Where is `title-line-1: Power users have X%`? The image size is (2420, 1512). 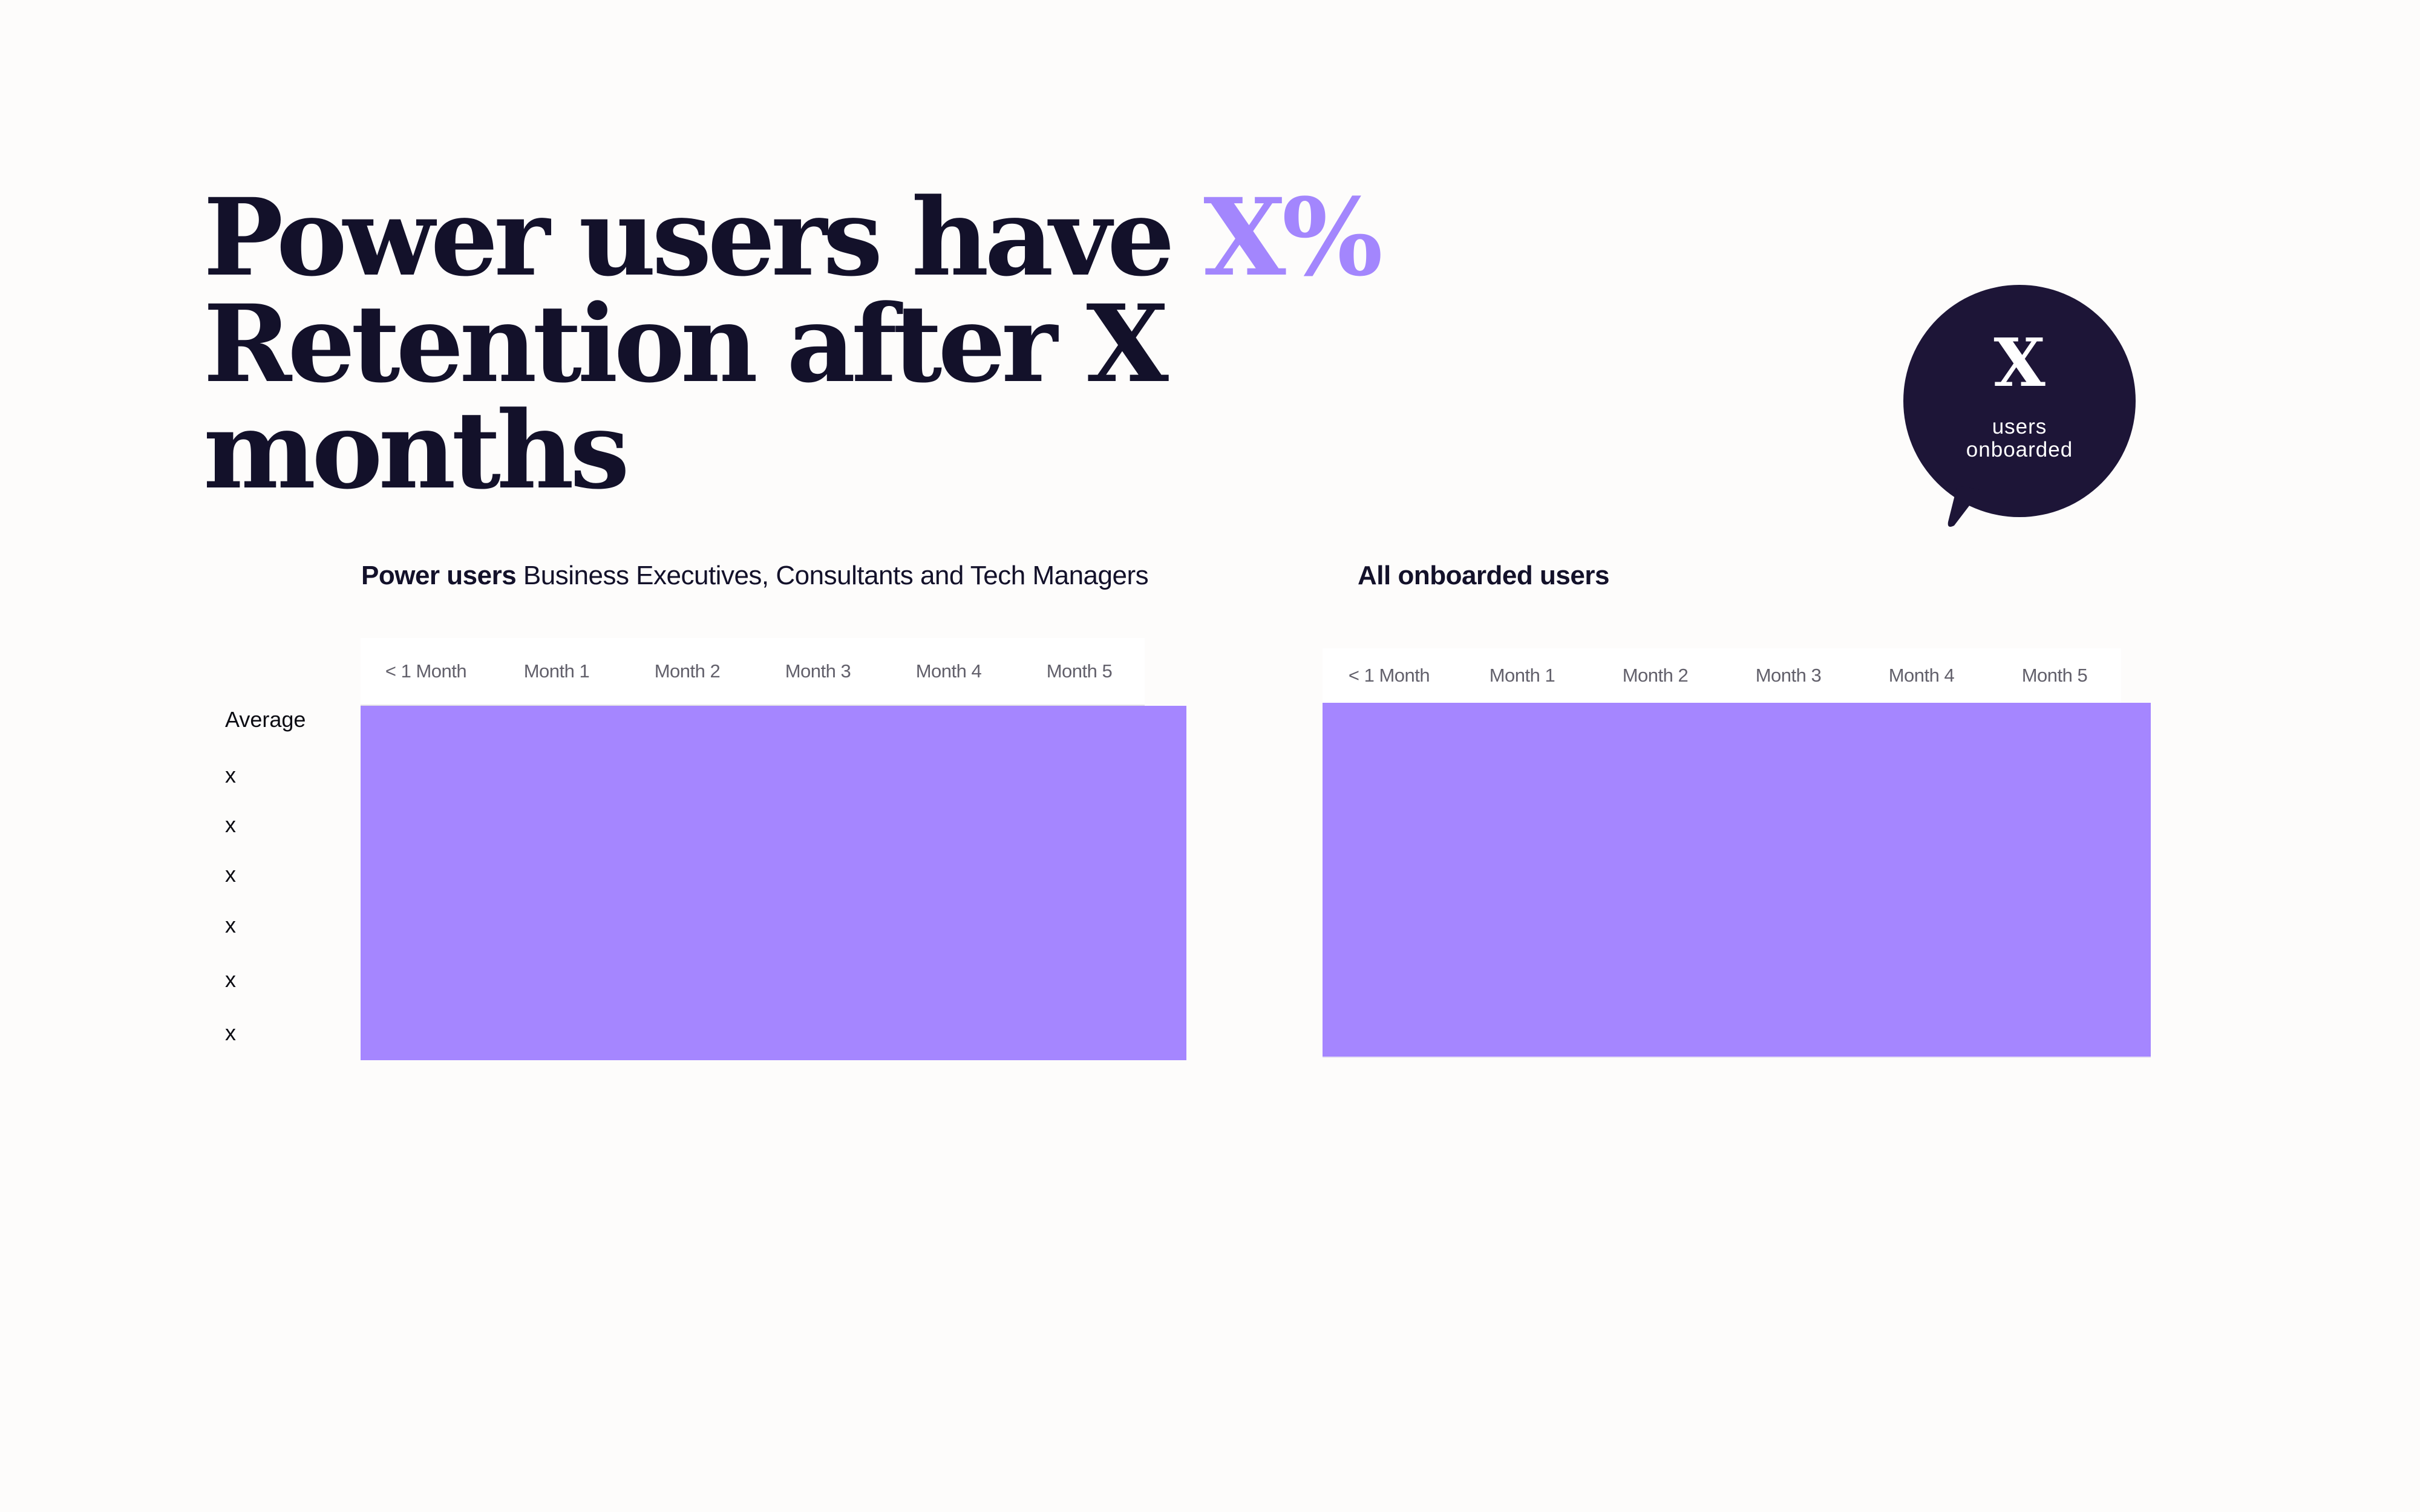 title-line-1: Power users have X% is located at coordinates (793, 237).